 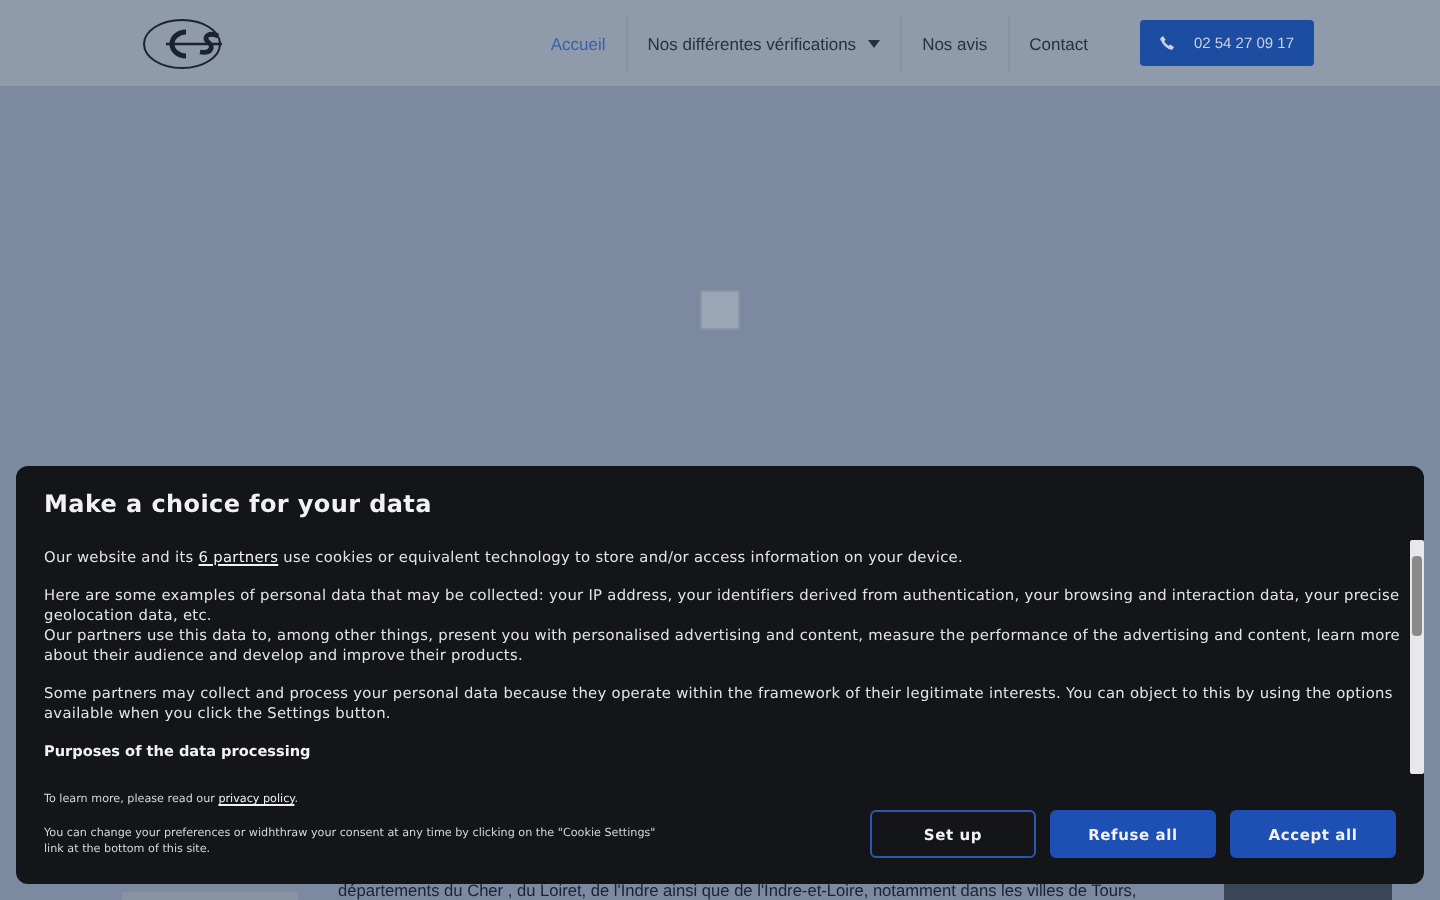 What do you see at coordinates (1058, 43) in the screenshot?
I see `nav-link: Contact` at bounding box center [1058, 43].